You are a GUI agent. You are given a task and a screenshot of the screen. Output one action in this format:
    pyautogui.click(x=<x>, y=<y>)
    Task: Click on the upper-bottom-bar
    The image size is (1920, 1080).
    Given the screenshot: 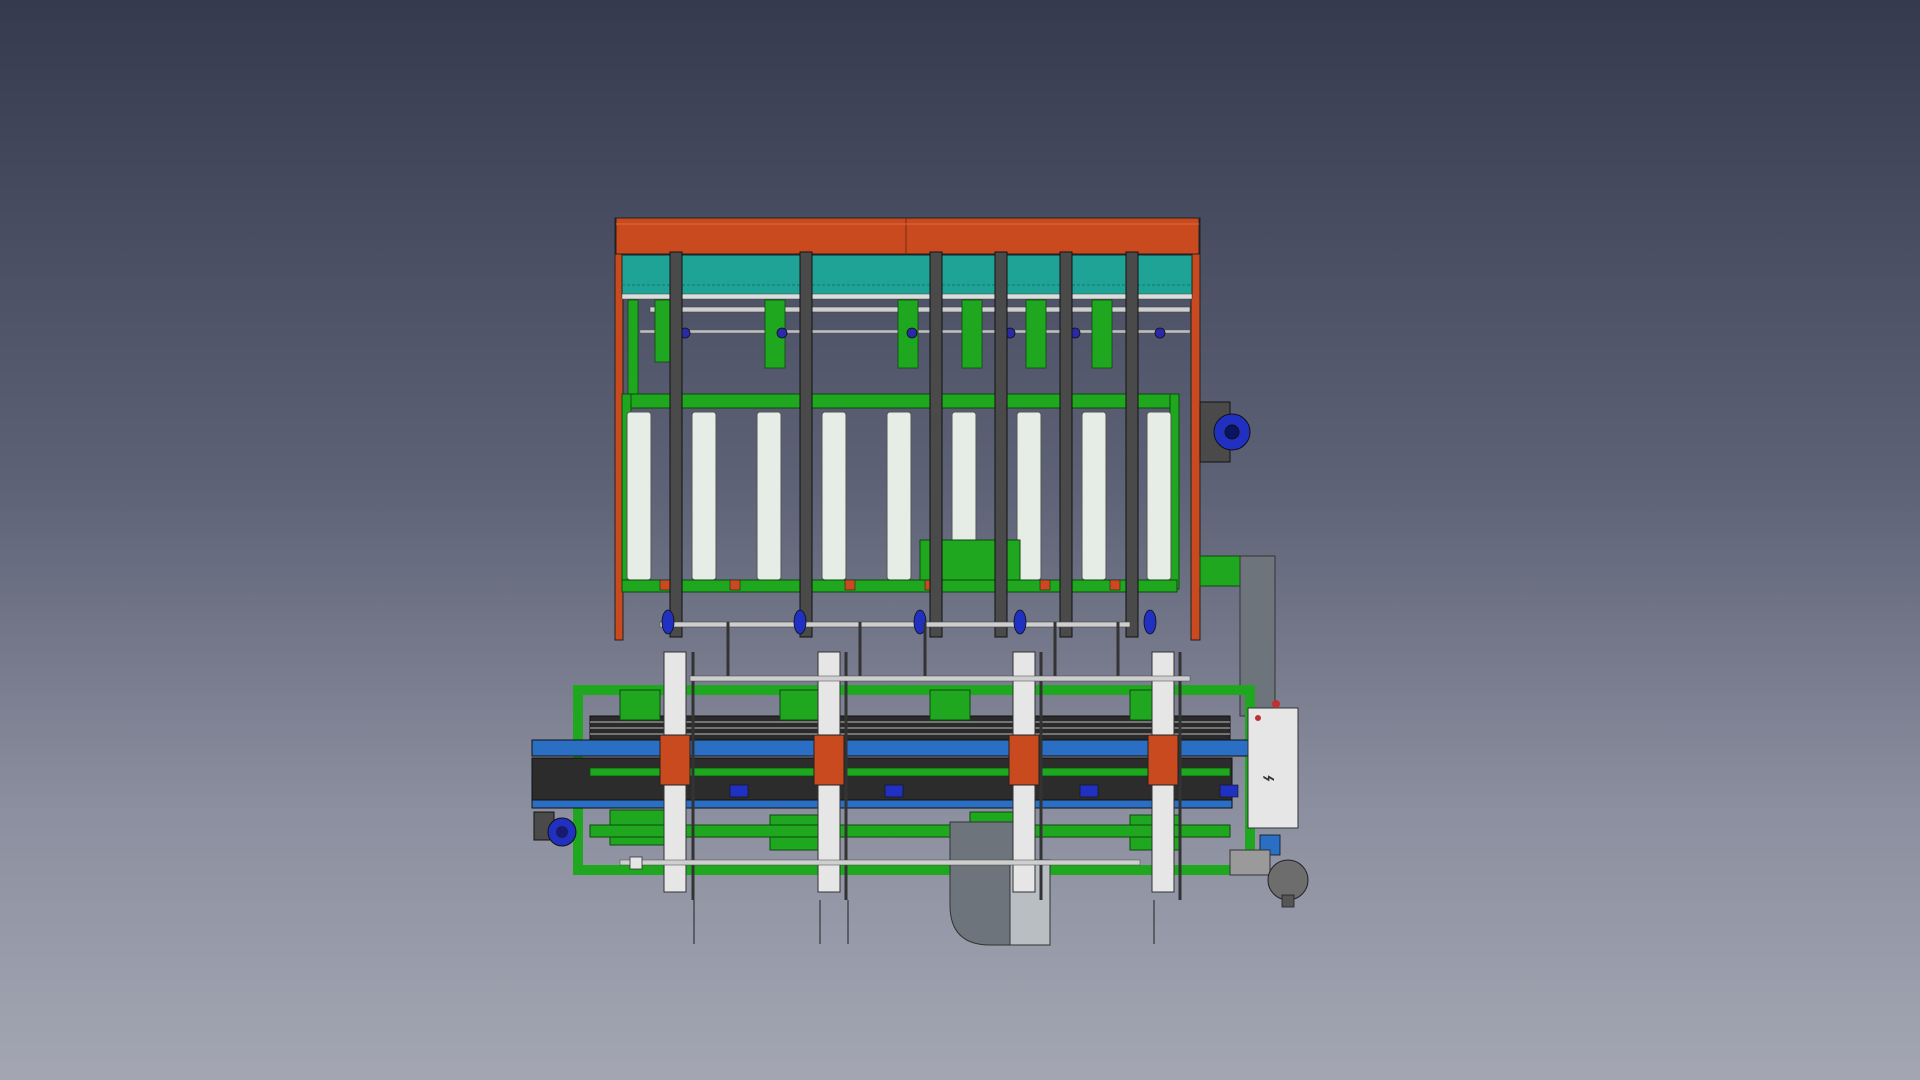 What is the action you would take?
    pyautogui.click(x=899, y=586)
    